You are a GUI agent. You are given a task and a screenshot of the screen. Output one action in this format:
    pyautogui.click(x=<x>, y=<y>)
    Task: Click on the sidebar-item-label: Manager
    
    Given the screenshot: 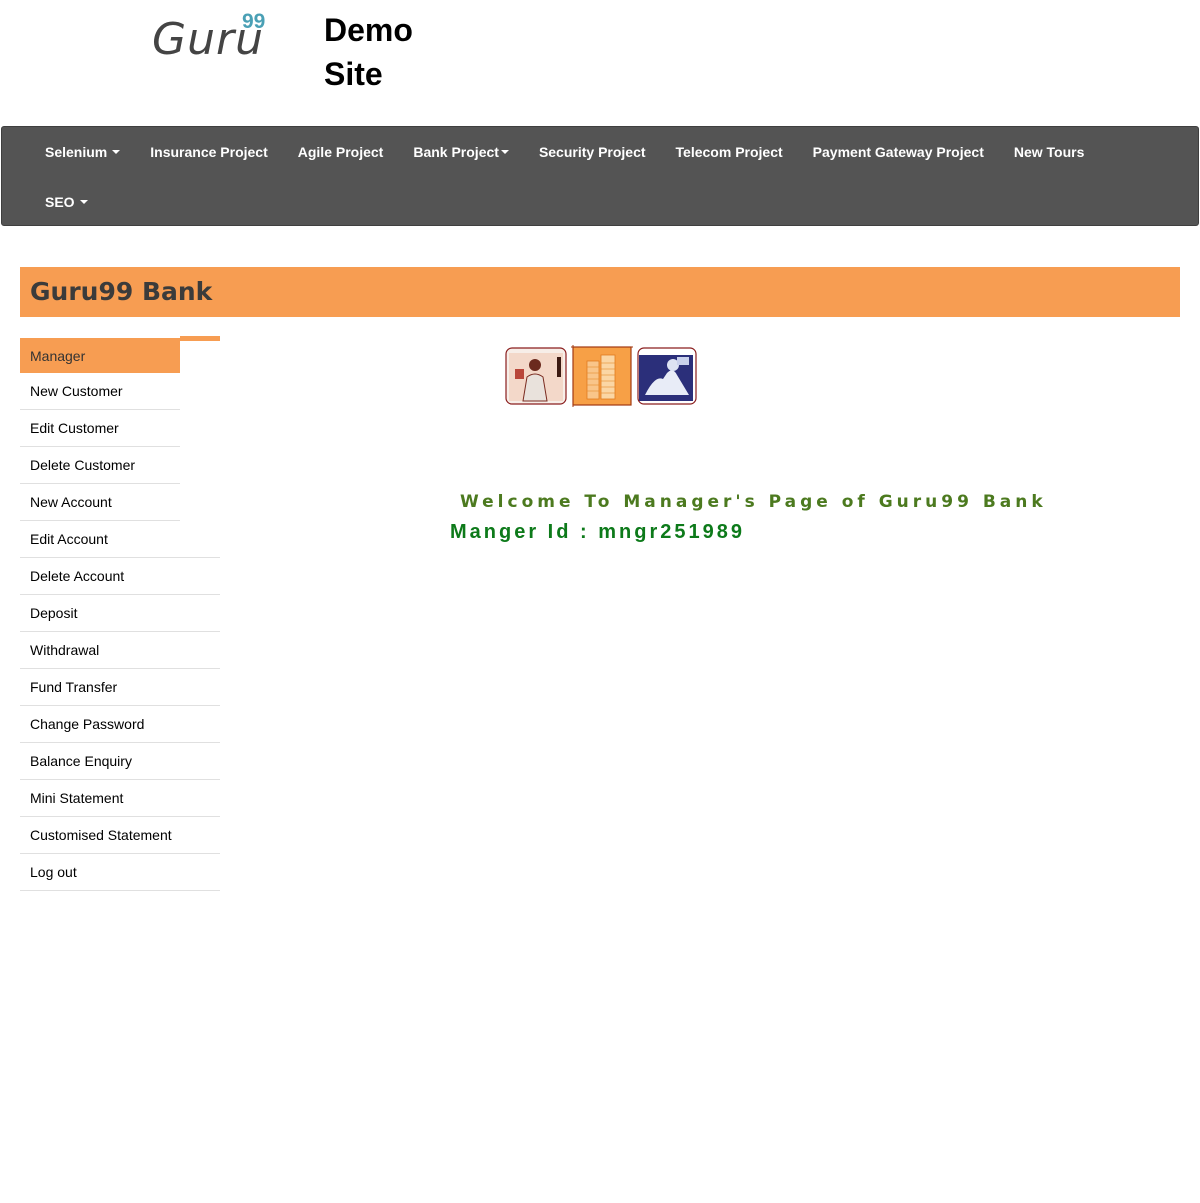 What is the action you would take?
    pyautogui.click(x=58, y=355)
    